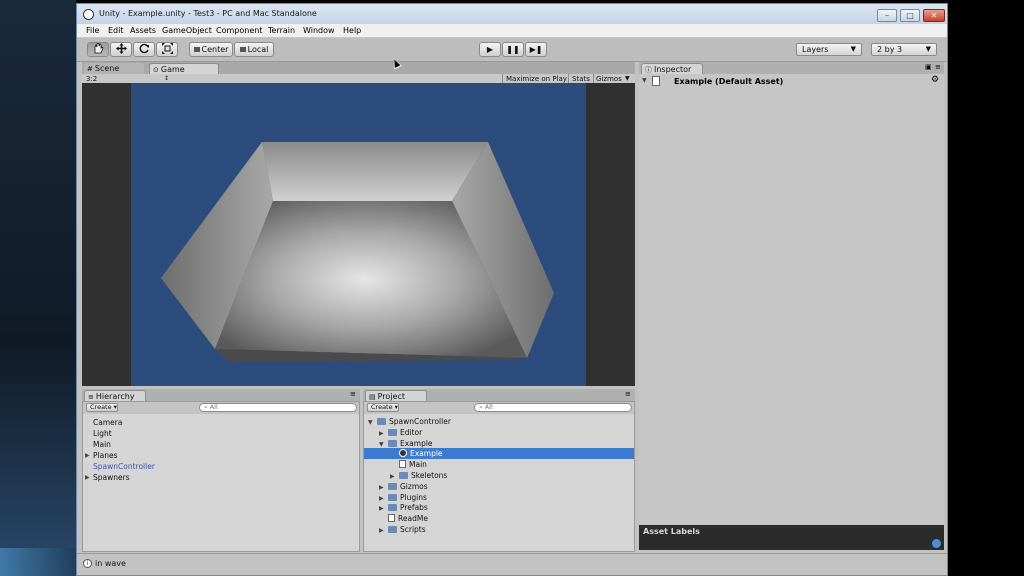  What do you see at coordinates (107, 422) in the screenshot?
I see `hierarchy-item: Camera` at bounding box center [107, 422].